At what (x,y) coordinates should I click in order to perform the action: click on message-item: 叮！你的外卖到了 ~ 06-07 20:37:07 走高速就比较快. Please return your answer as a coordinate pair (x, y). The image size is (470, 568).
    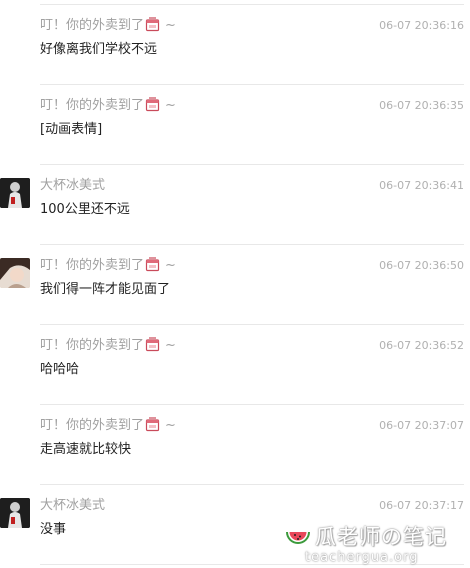
    Looking at the image, I should click on (235, 440).